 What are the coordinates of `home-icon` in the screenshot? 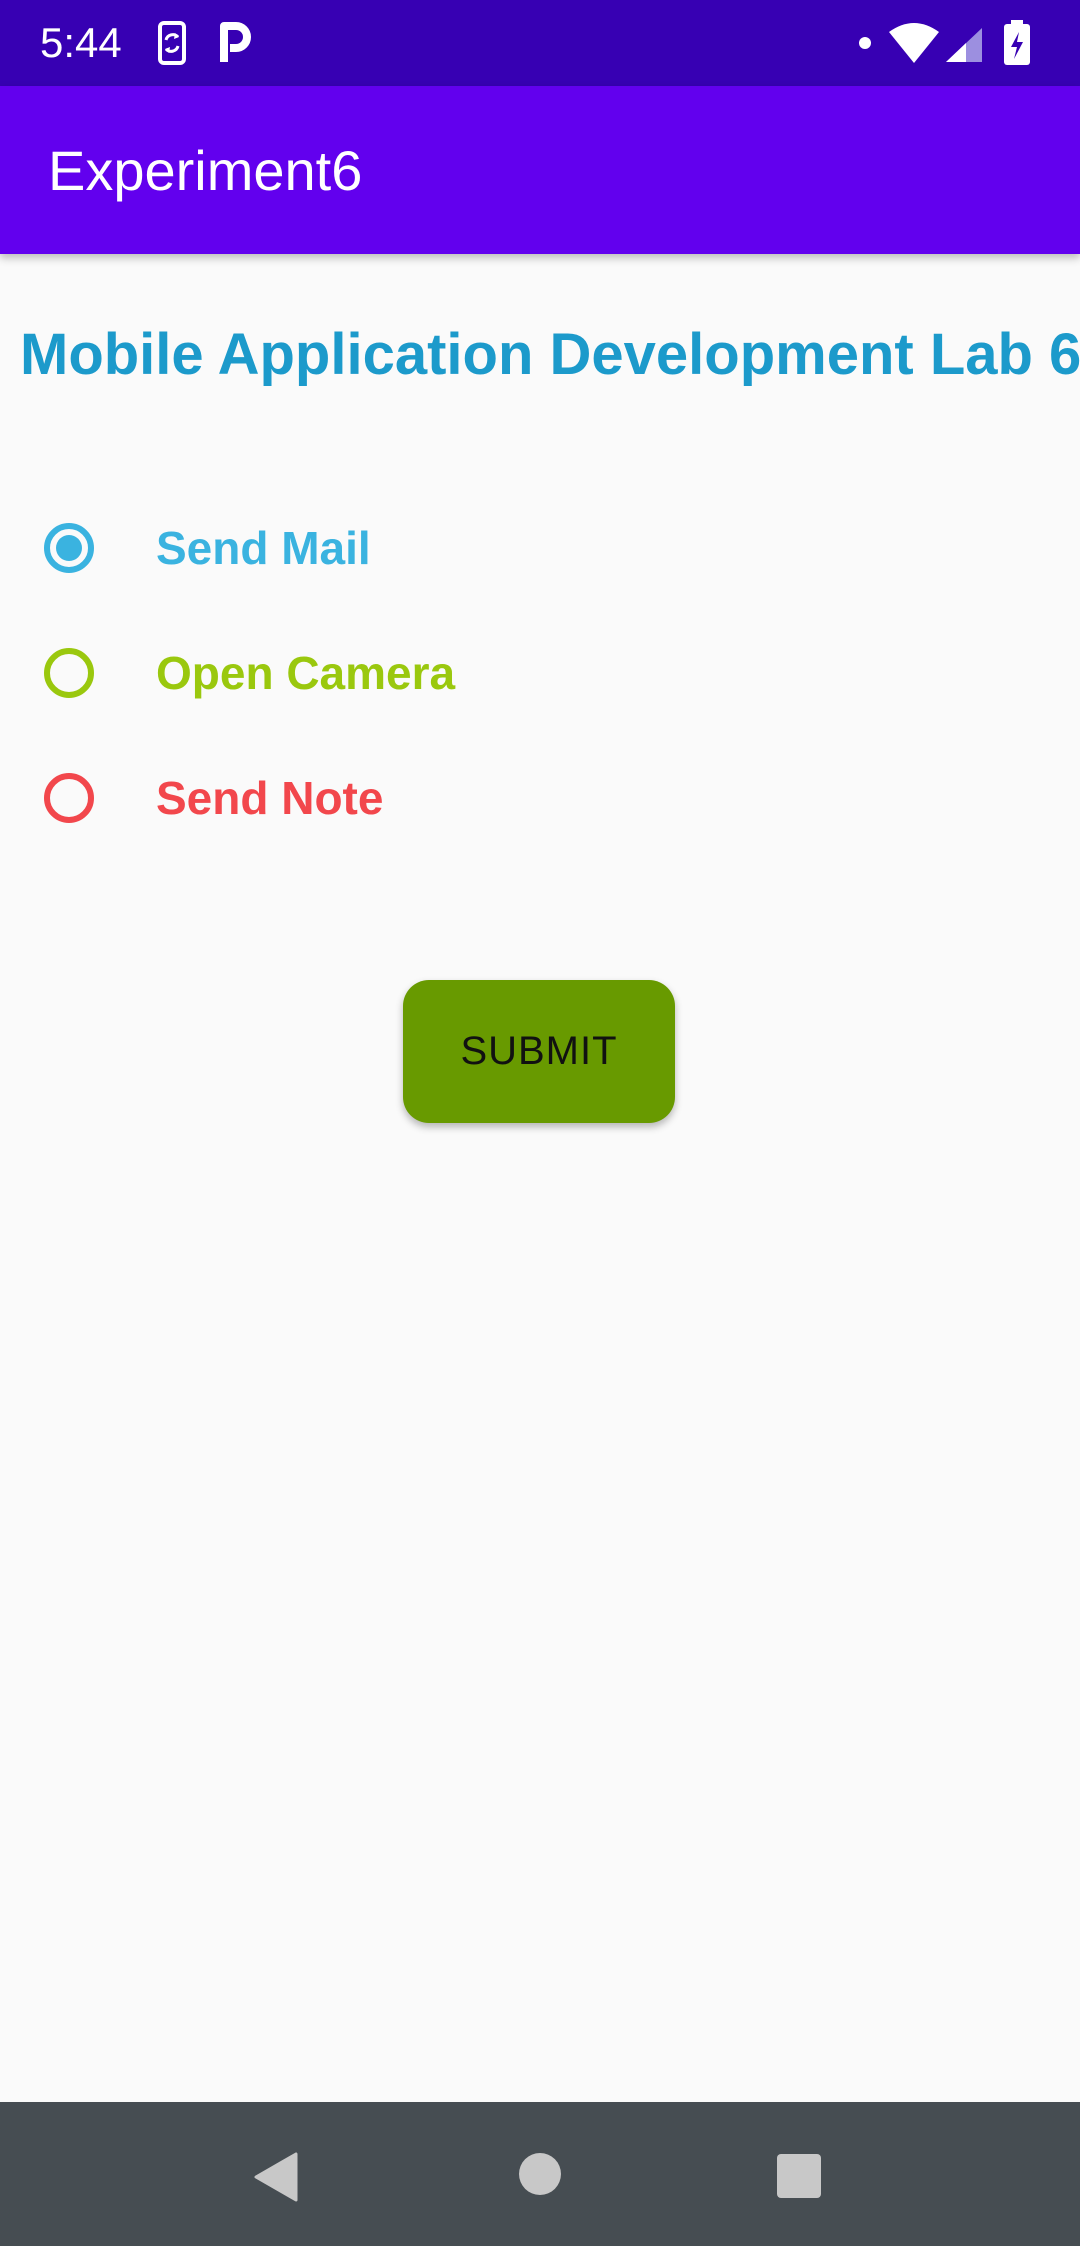 It's located at (540, 2176).